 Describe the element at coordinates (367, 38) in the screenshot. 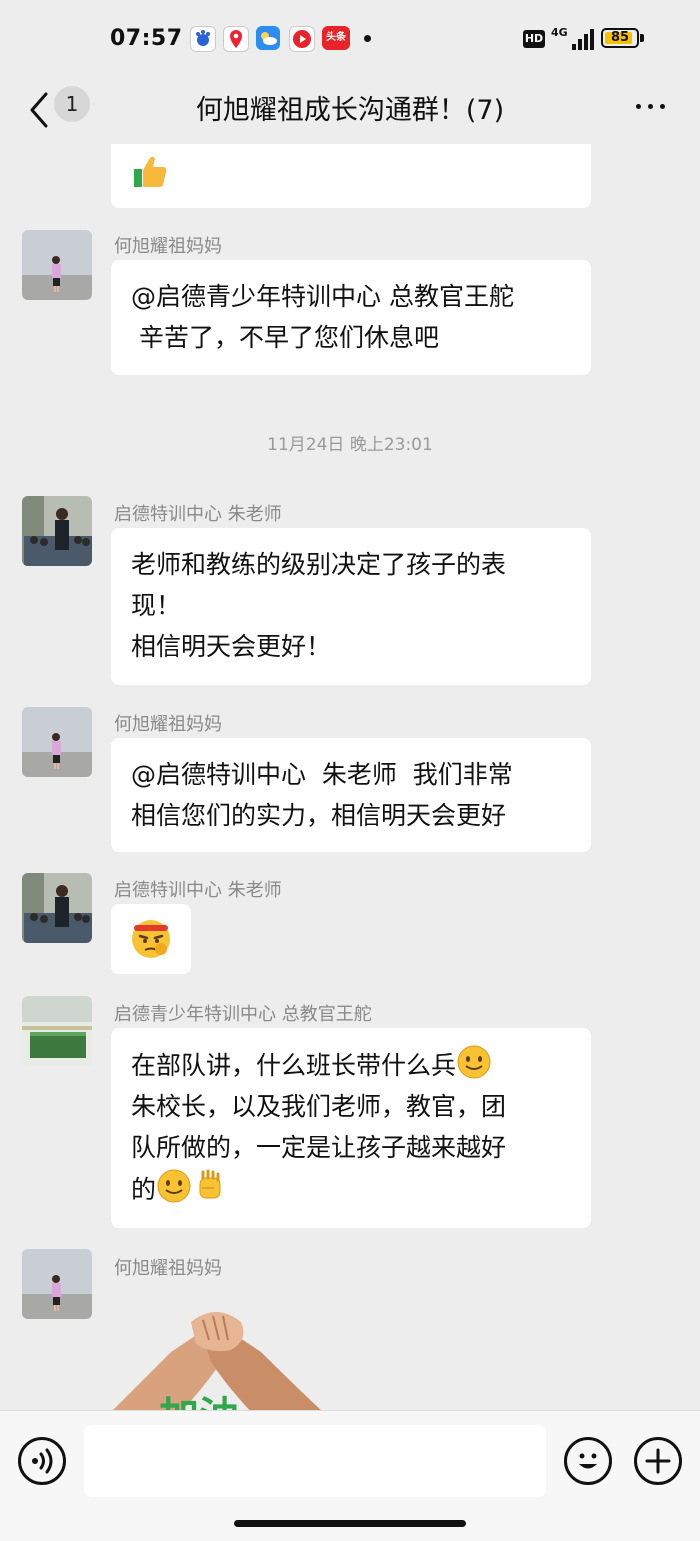

I see `notification-dot` at that location.